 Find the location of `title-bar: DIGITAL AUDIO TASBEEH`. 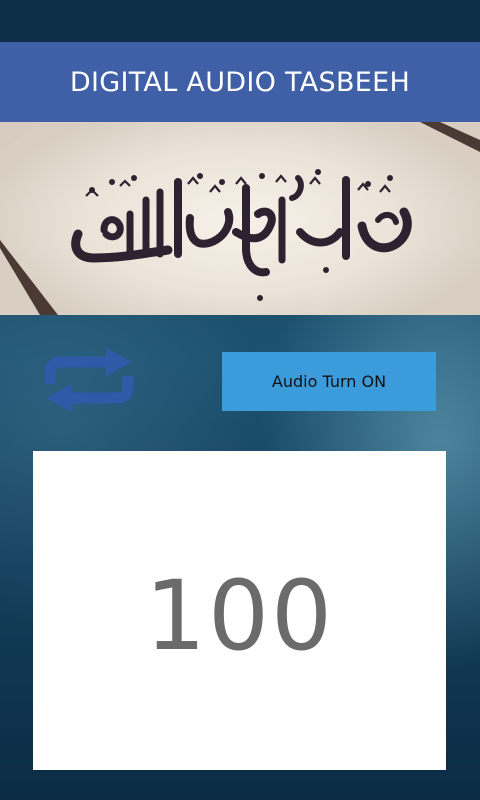

title-bar: DIGITAL AUDIO TASBEEH is located at coordinates (240, 82).